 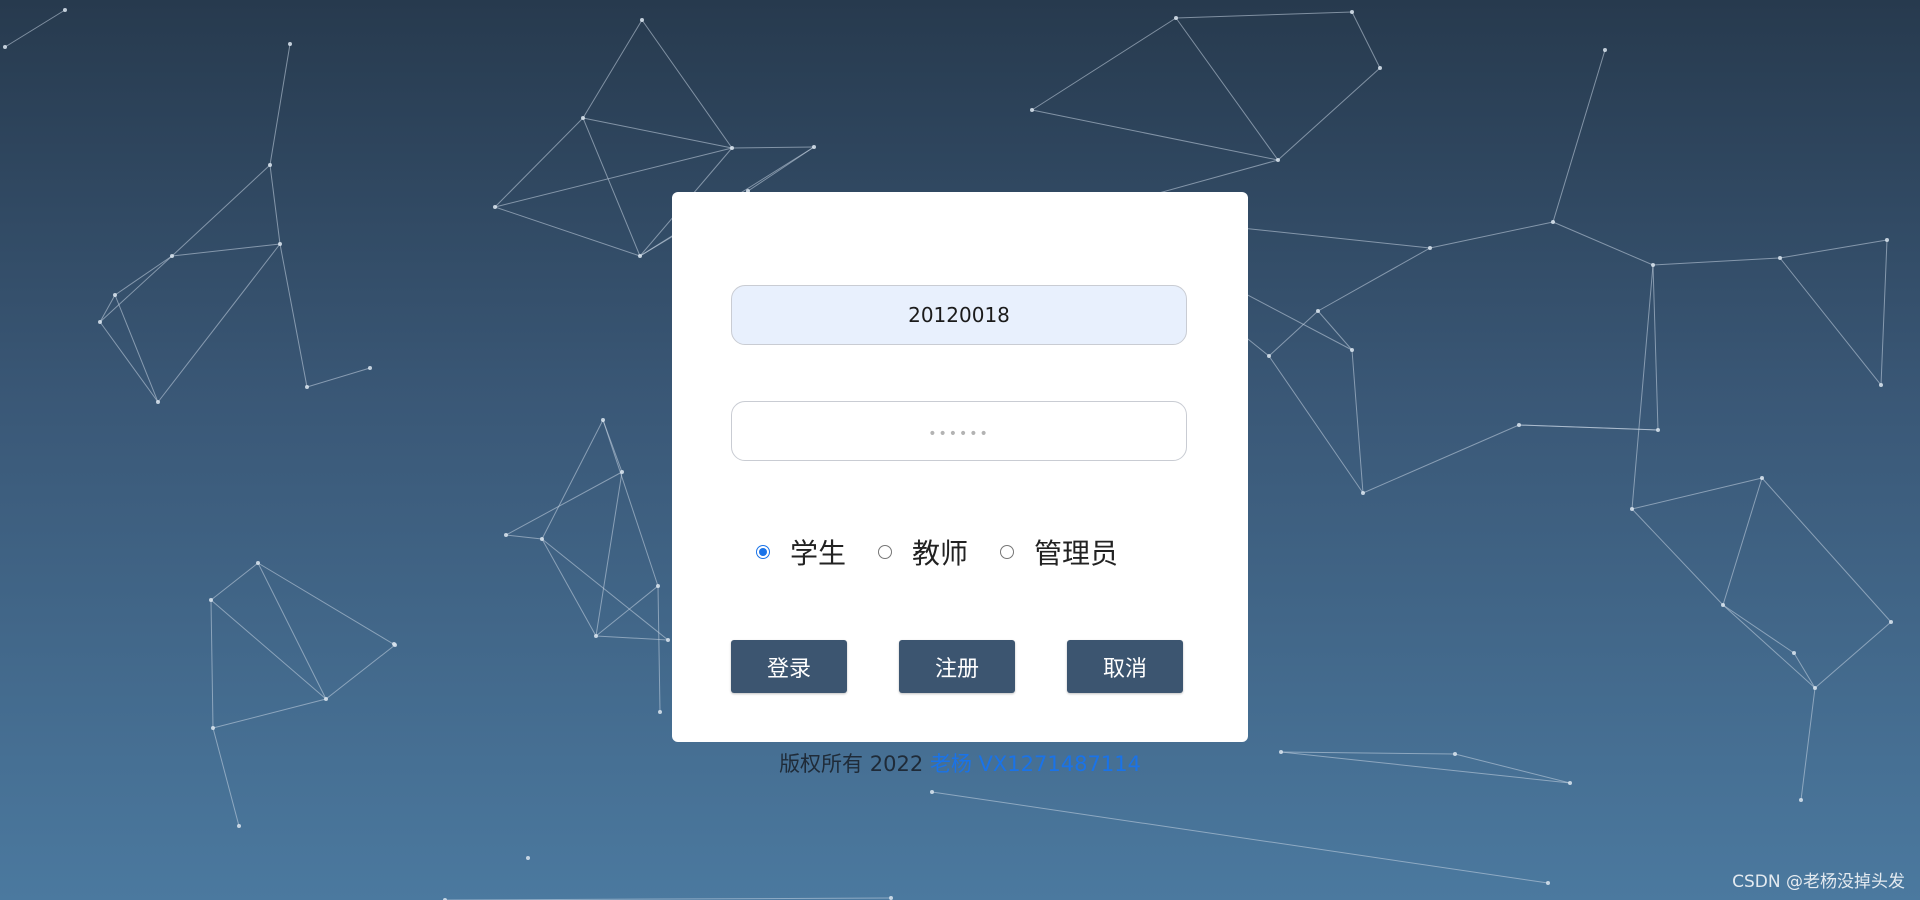 What do you see at coordinates (885, 552) in the screenshot?
I see `teacher-radio` at bounding box center [885, 552].